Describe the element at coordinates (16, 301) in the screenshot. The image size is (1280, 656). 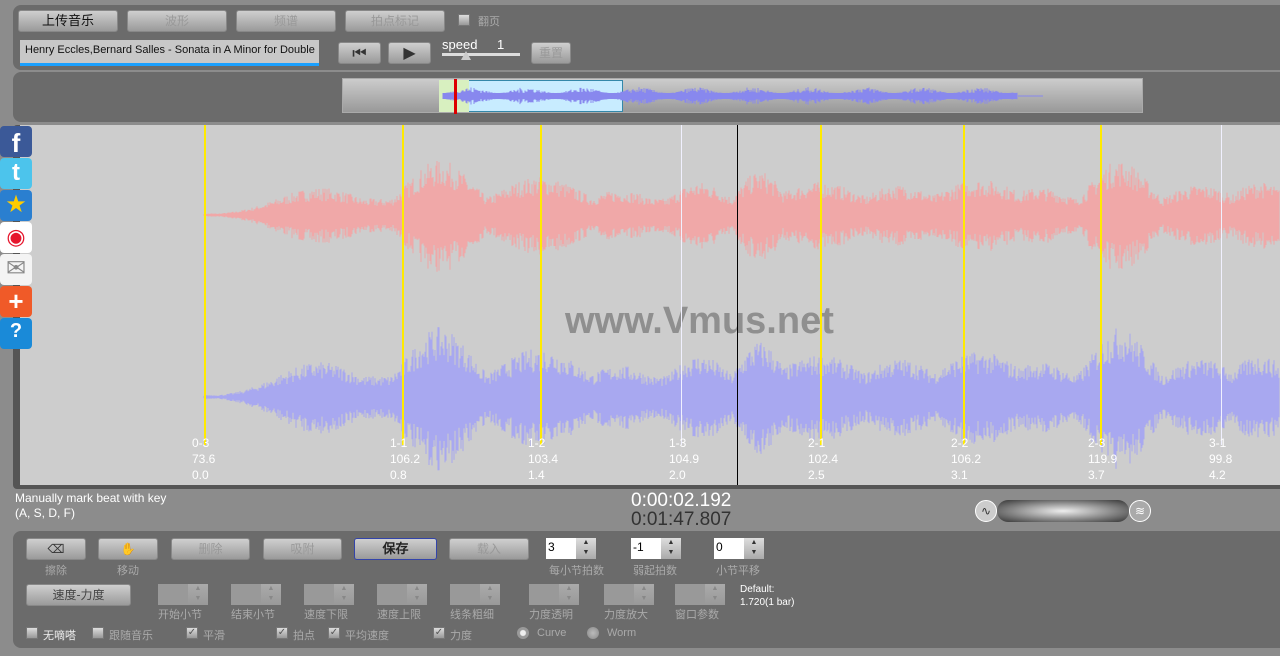
I see `add-share-icon: +` at that location.